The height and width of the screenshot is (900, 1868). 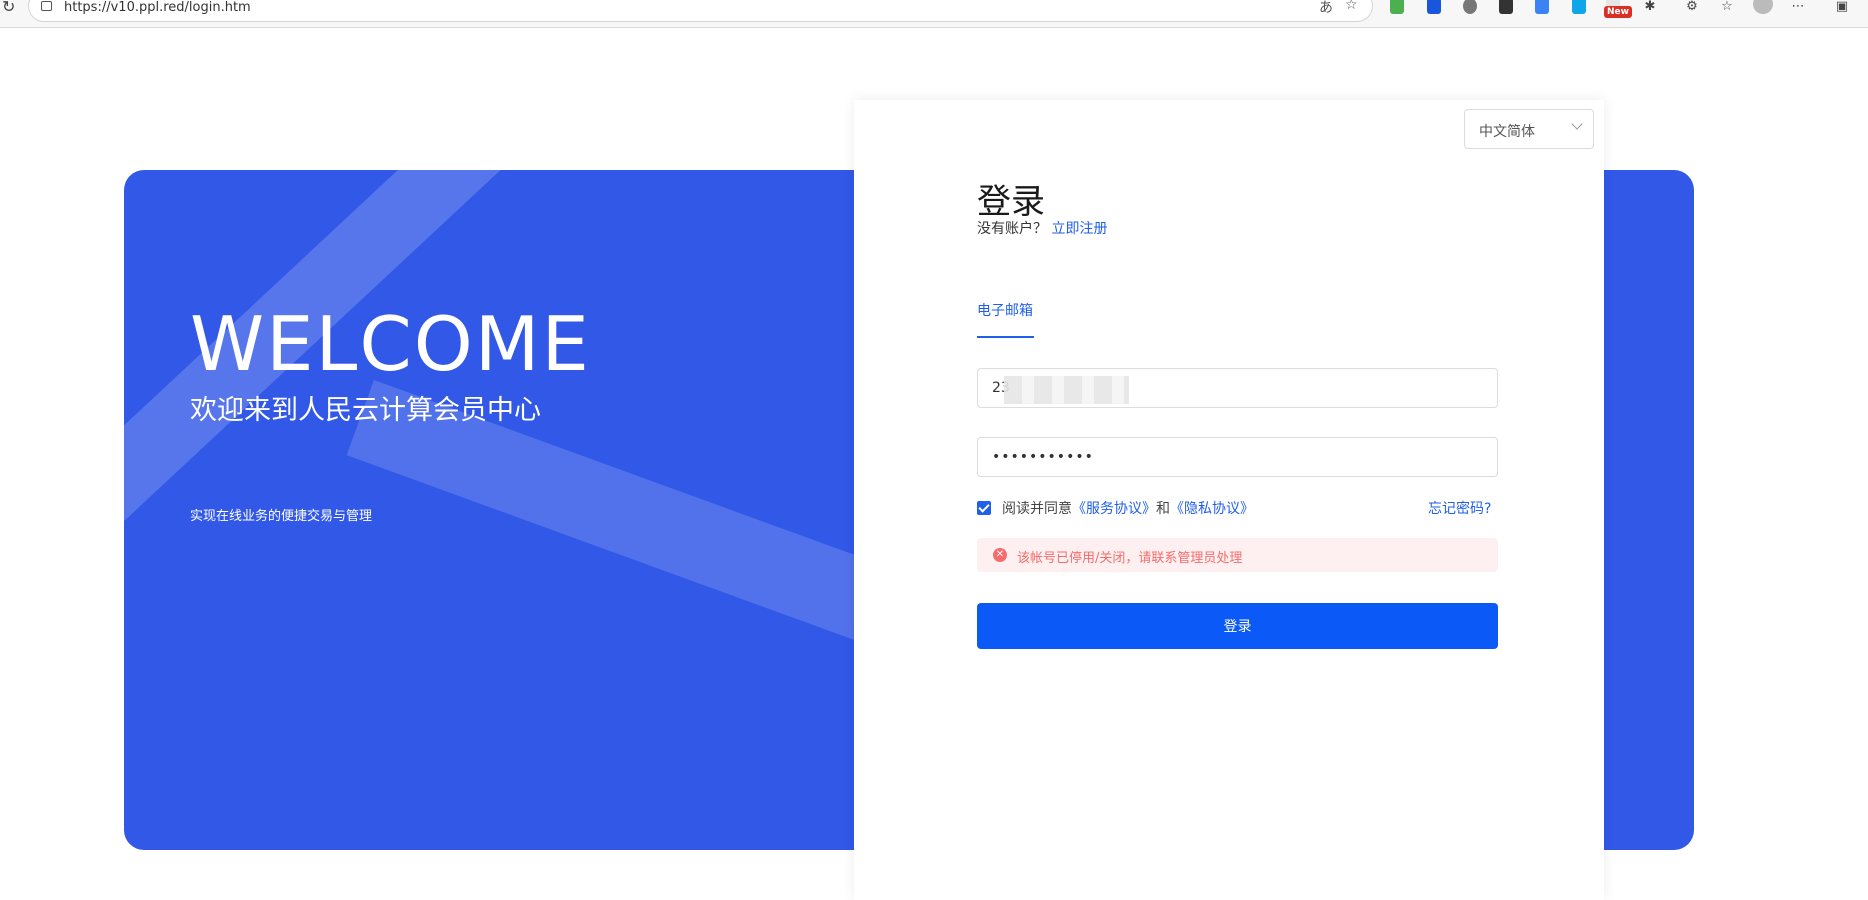 I want to click on extension-dark-icon, so click(x=1506, y=7).